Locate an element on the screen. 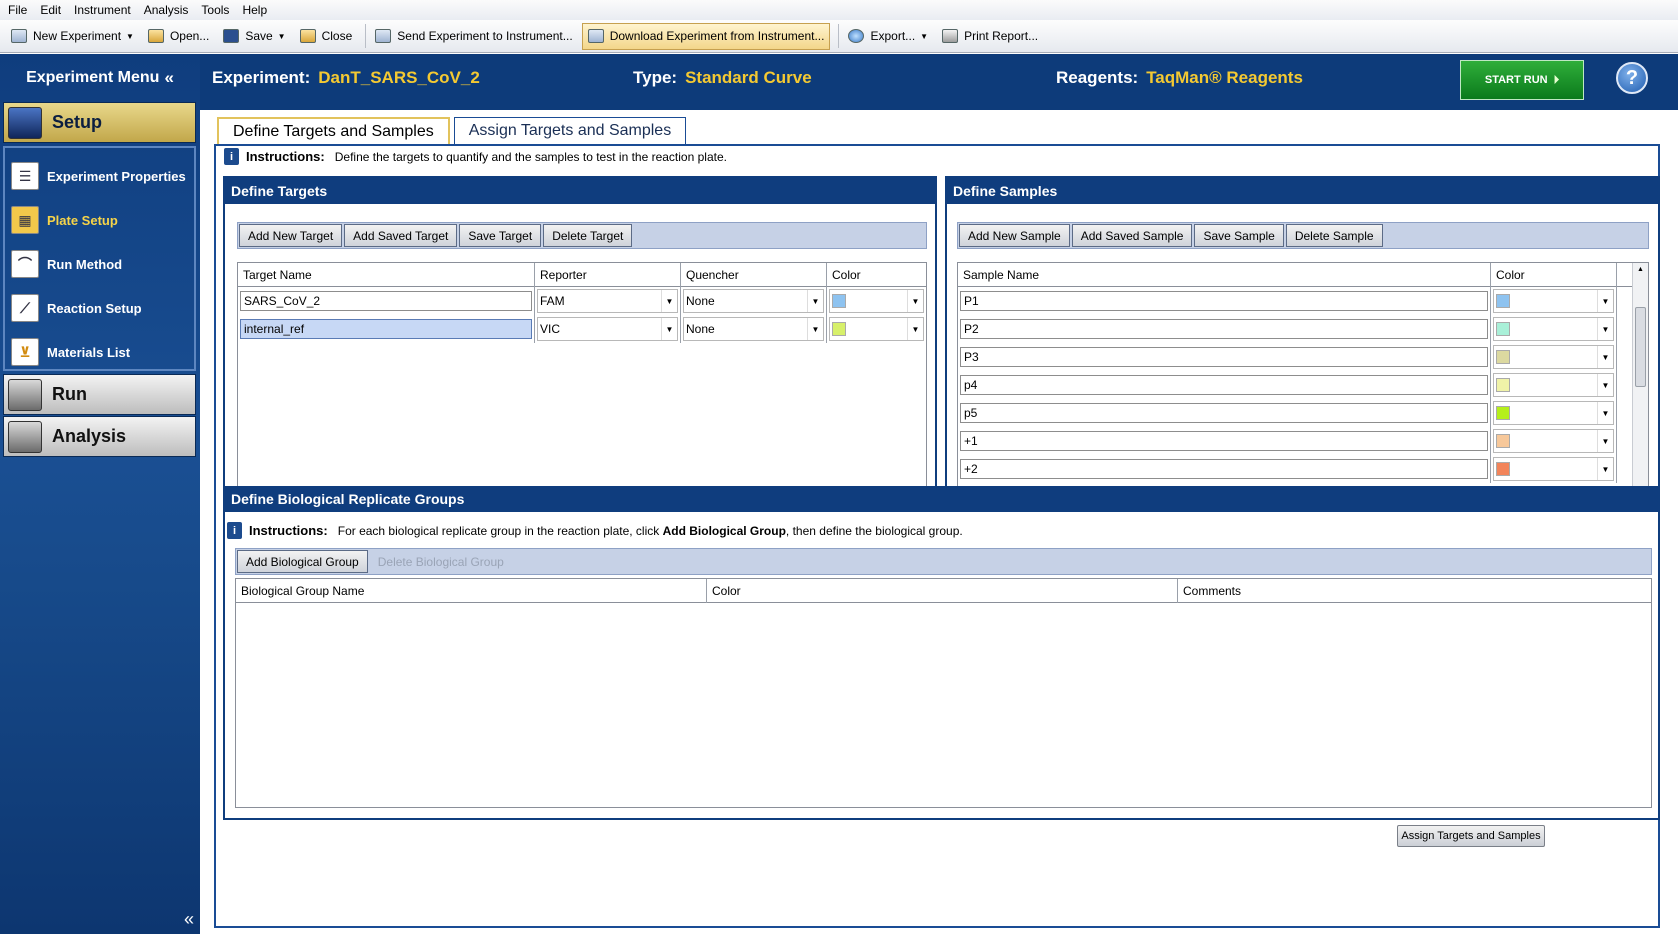 The height and width of the screenshot is (934, 1678). samples-scrollbar: ▲ ▼ is located at coordinates (1640, 383).